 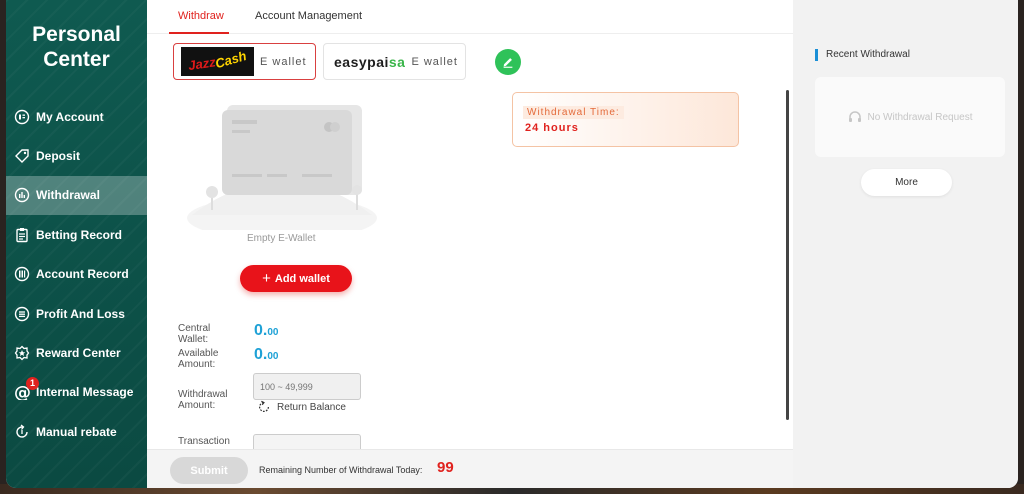 I want to click on jazzcash-wallet-button: JazzCash E wallet, so click(x=244, y=61).